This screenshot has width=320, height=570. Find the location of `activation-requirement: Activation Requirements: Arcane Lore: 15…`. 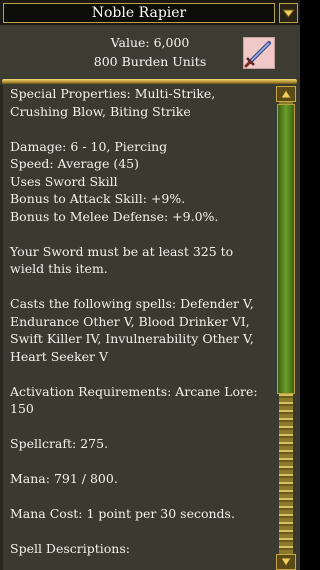

activation-requirement: Activation Requirements: Arcane Lore: 15… is located at coordinates (134, 400).